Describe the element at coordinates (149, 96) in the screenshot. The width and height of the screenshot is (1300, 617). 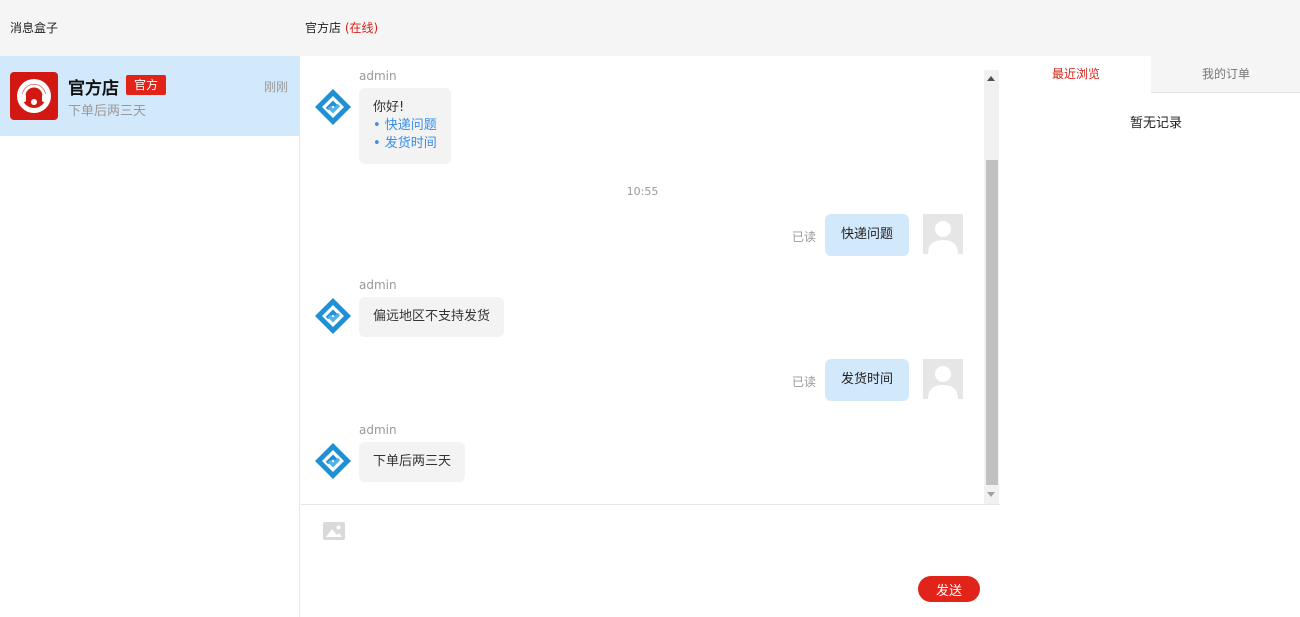
I see `conversation-item: 官方店 官方 下单后两三天 刚刚` at that location.